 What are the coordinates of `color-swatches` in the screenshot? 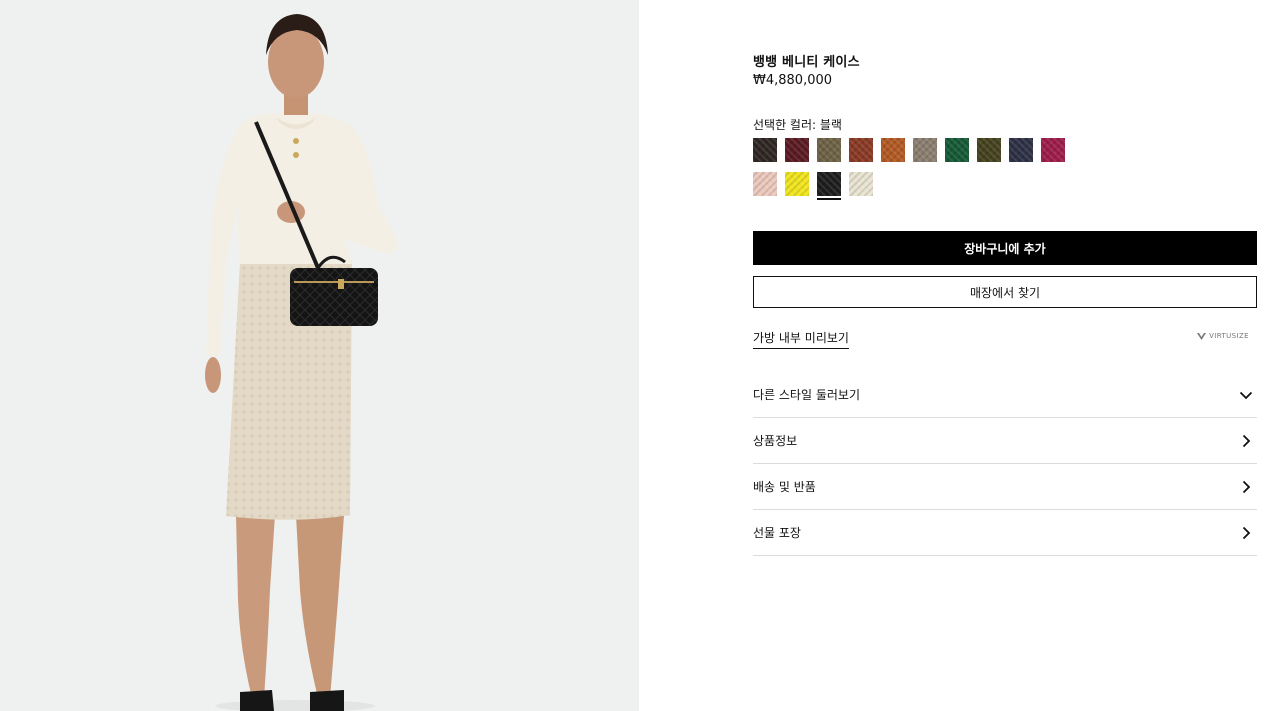 It's located at (923, 172).